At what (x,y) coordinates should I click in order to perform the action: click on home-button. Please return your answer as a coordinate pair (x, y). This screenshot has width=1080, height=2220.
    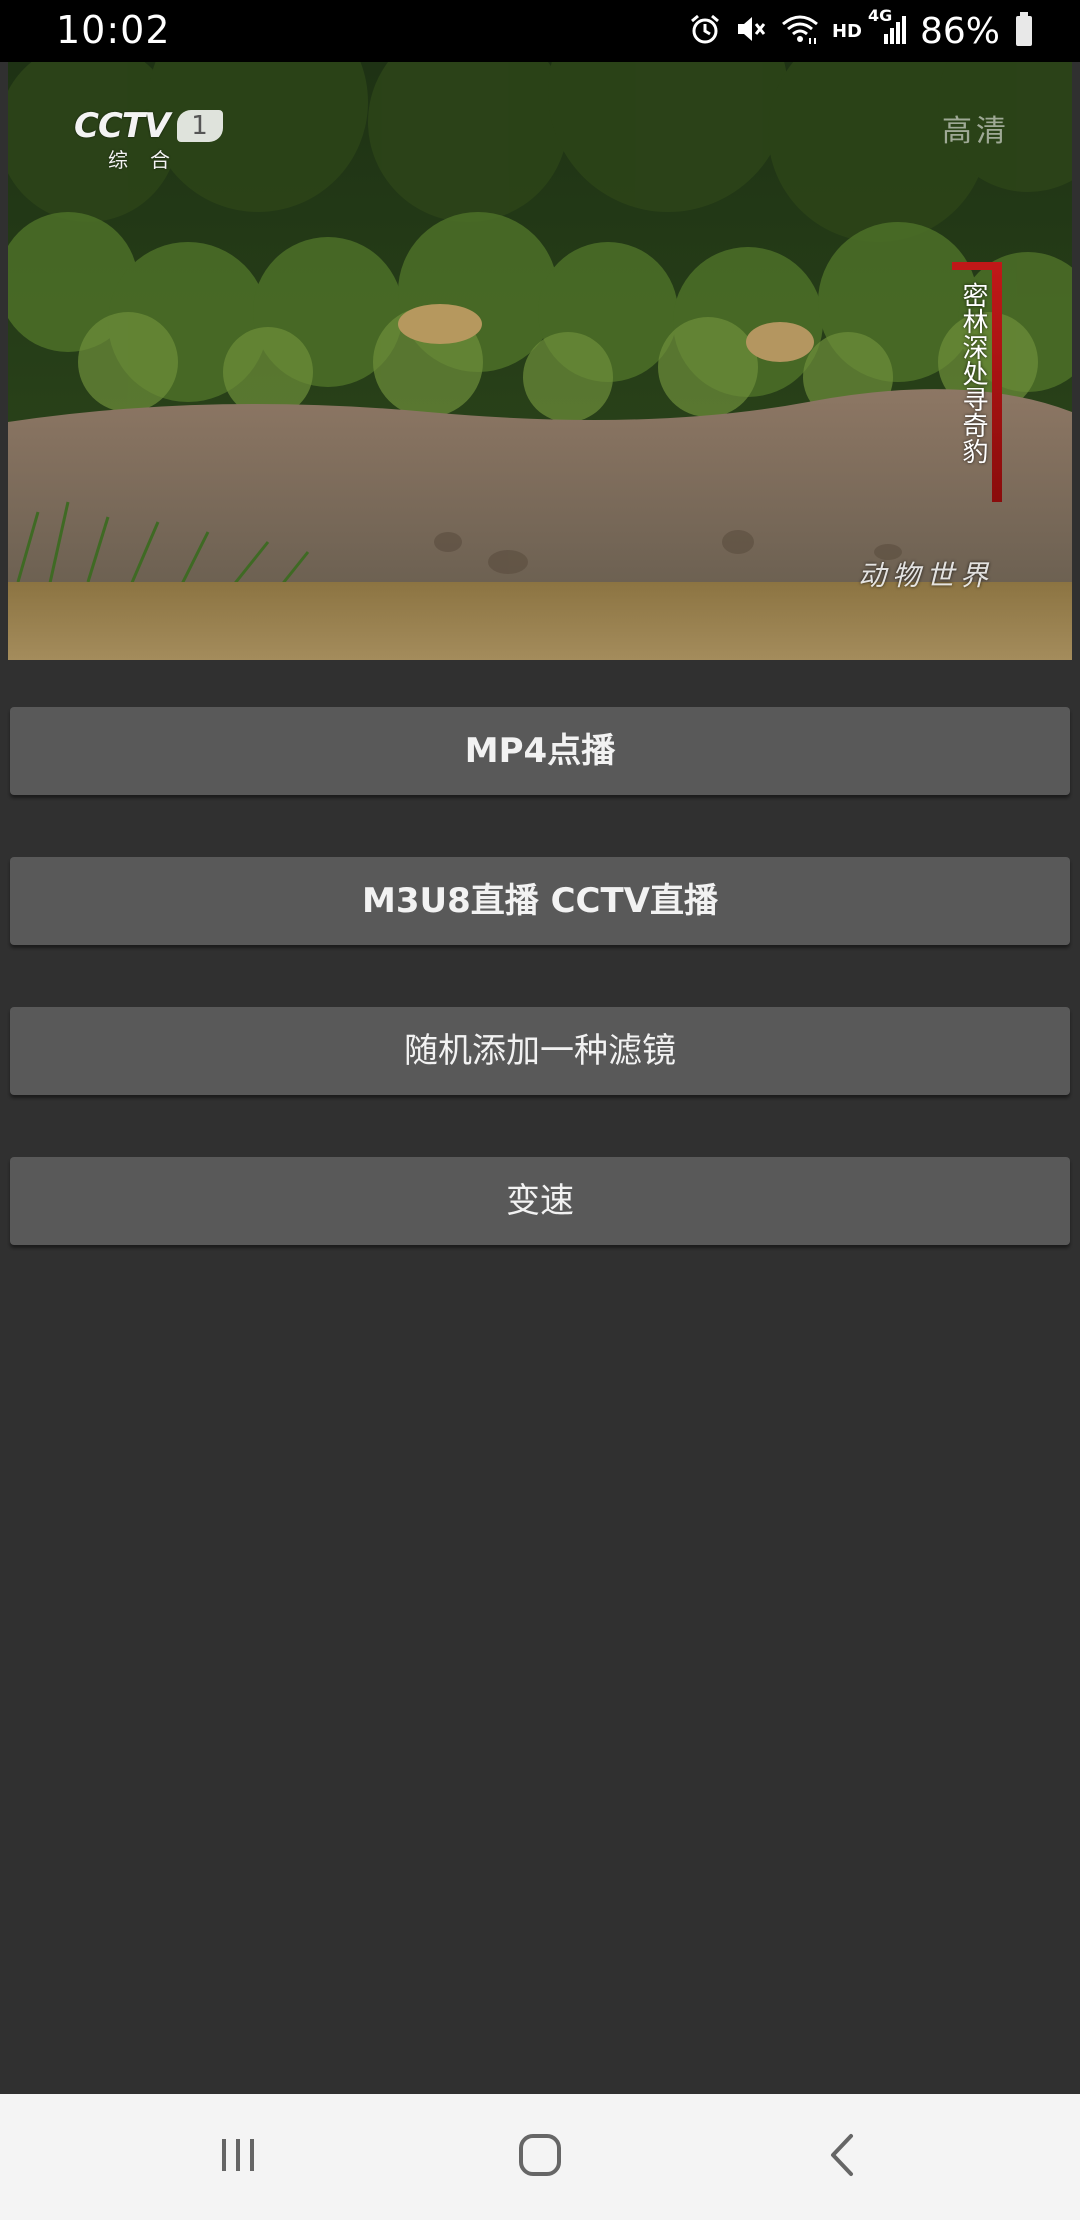
    Looking at the image, I should click on (540, 2157).